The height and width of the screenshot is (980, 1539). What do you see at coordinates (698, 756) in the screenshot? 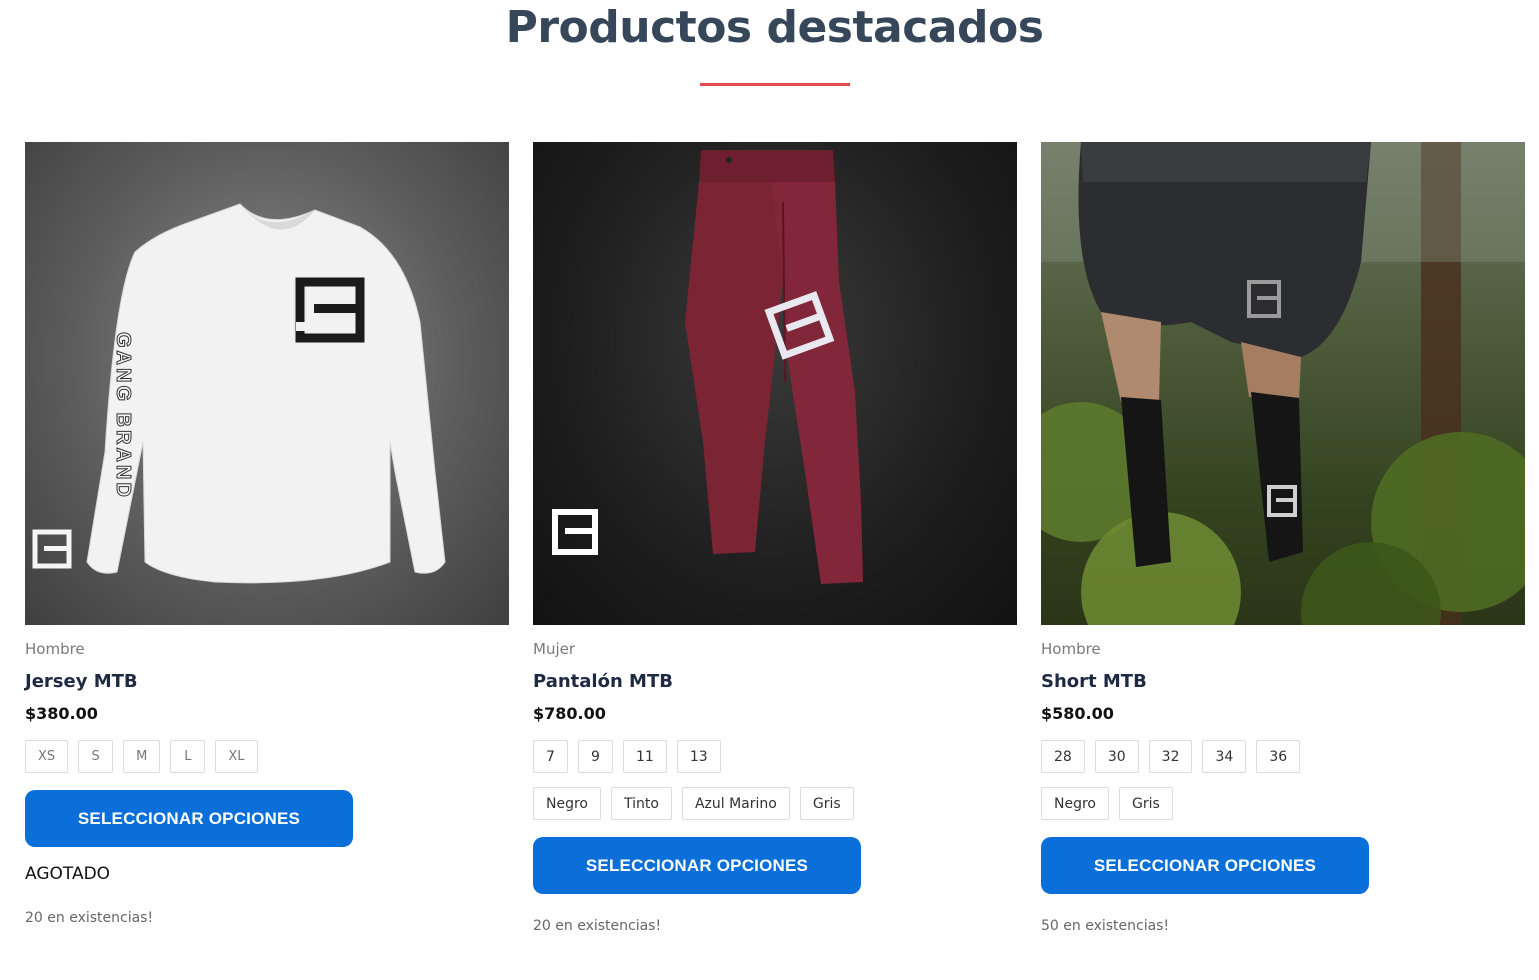
I see `size-option: 13` at bounding box center [698, 756].